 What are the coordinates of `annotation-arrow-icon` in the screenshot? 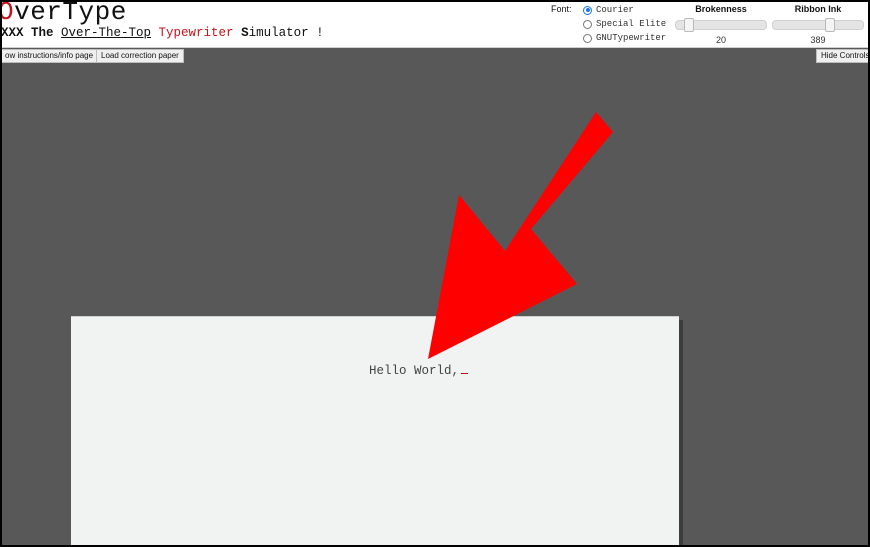 It's located at (520, 235).